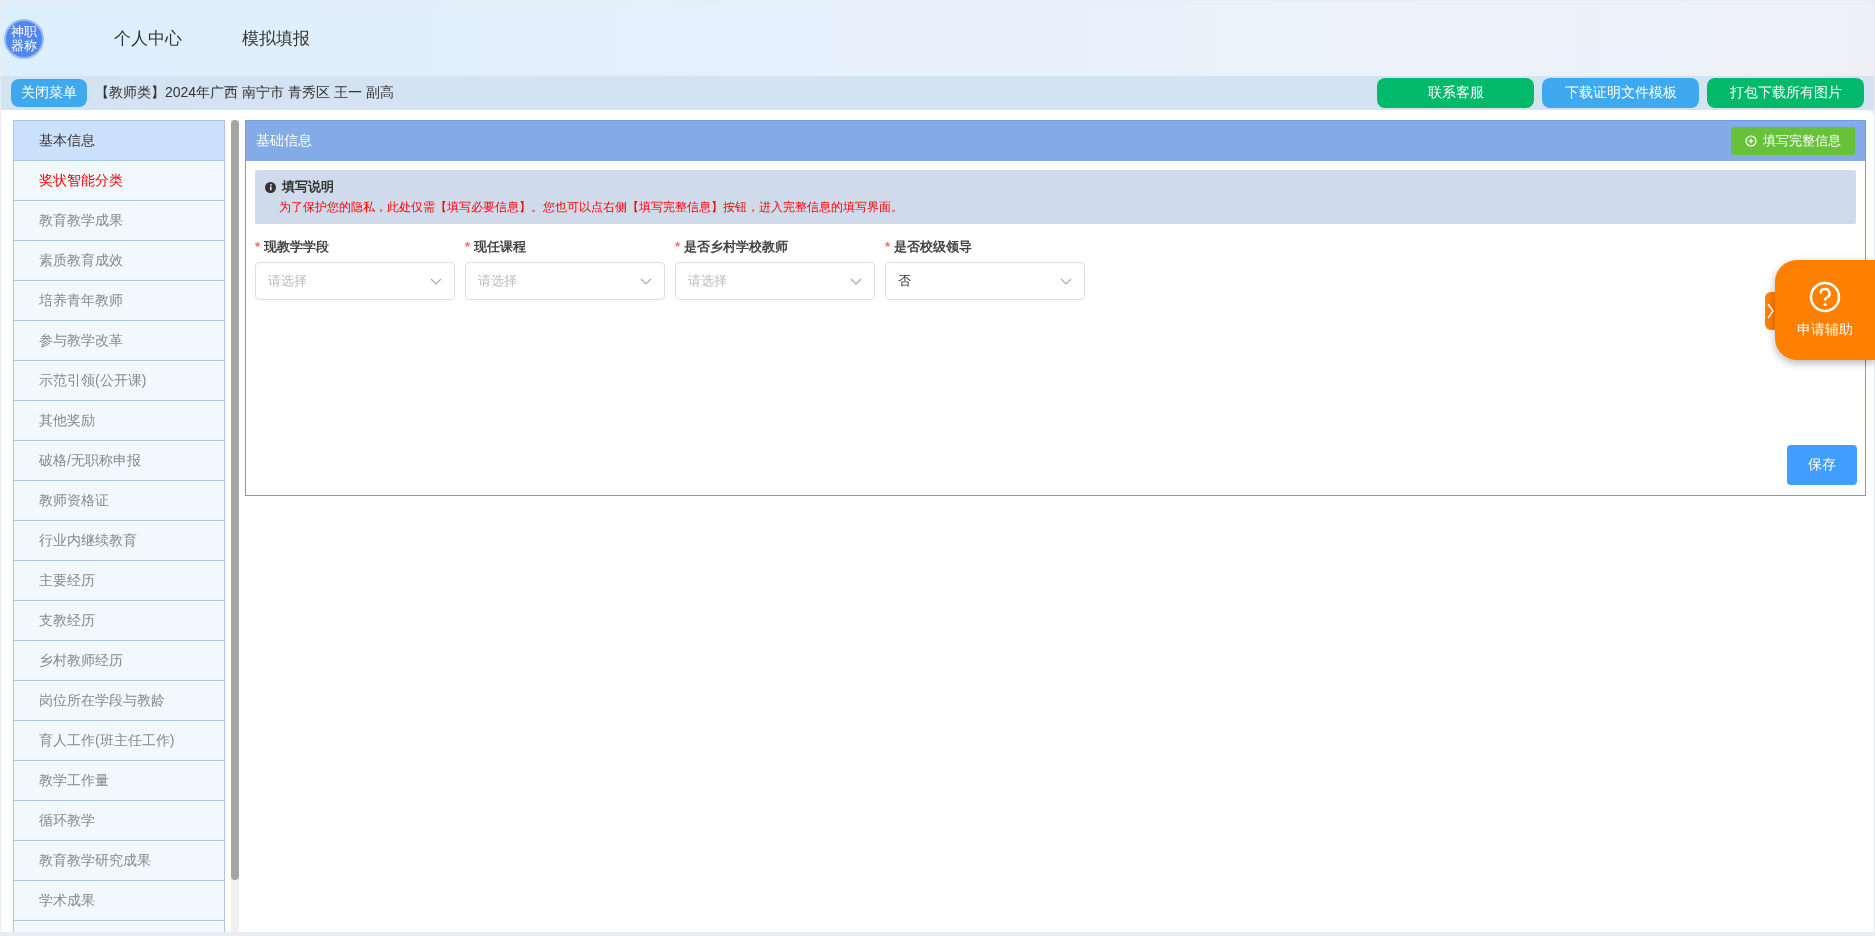  I want to click on sidebar-item: 教育教学成果, so click(119, 221).